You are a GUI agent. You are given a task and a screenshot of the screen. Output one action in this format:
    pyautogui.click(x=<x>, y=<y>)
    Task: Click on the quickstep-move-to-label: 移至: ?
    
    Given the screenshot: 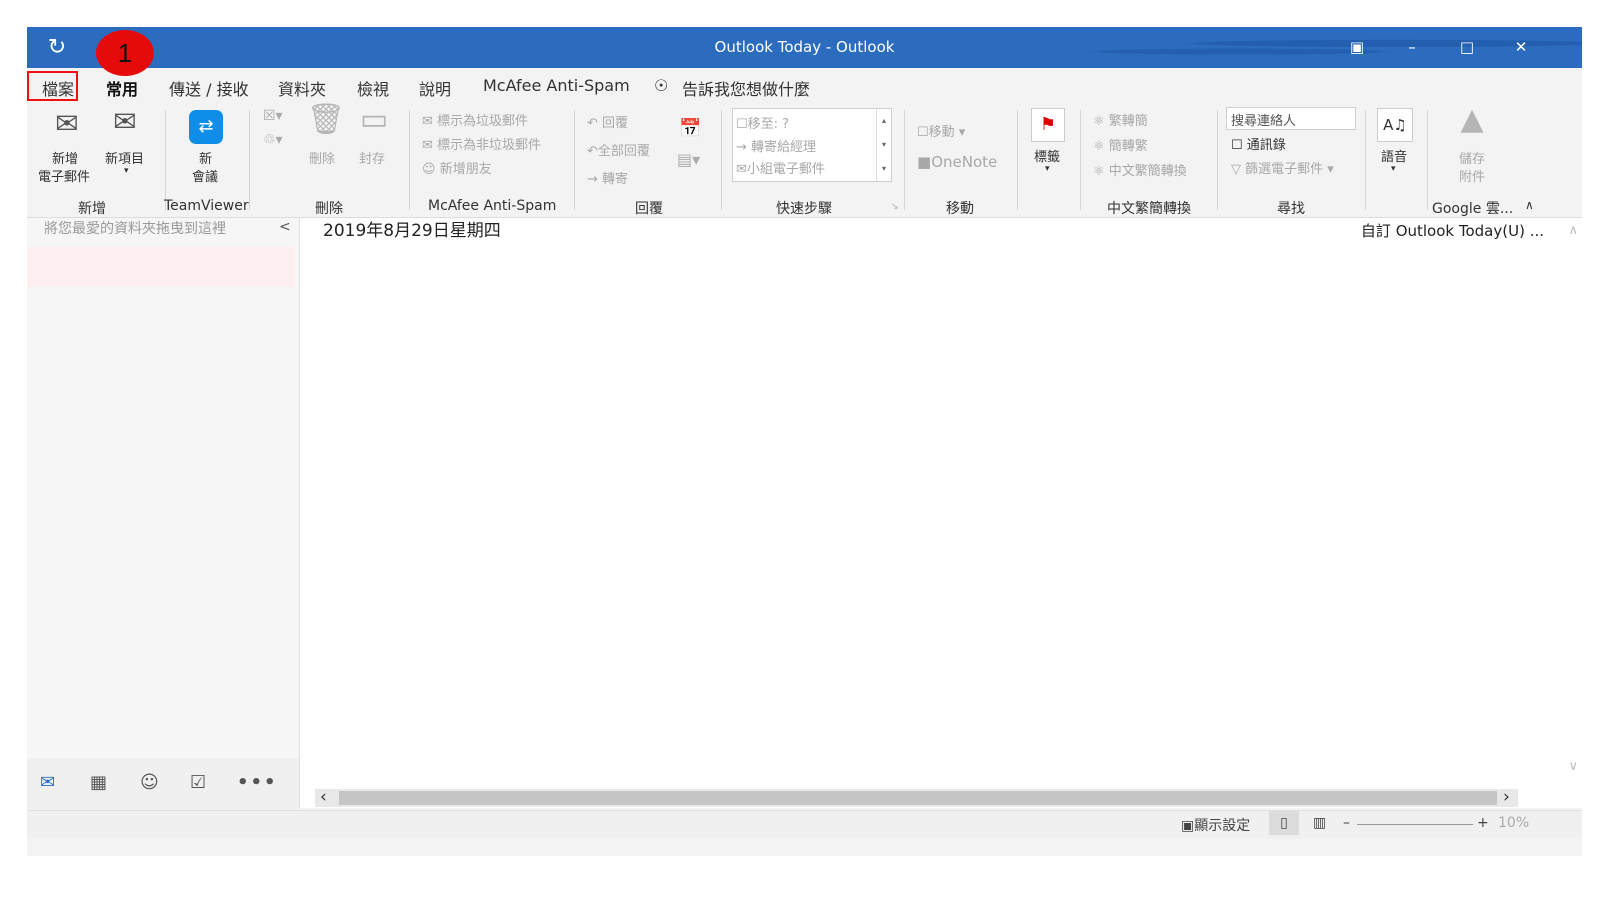 What is the action you would take?
    pyautogui.click(x=768, y=124)
    